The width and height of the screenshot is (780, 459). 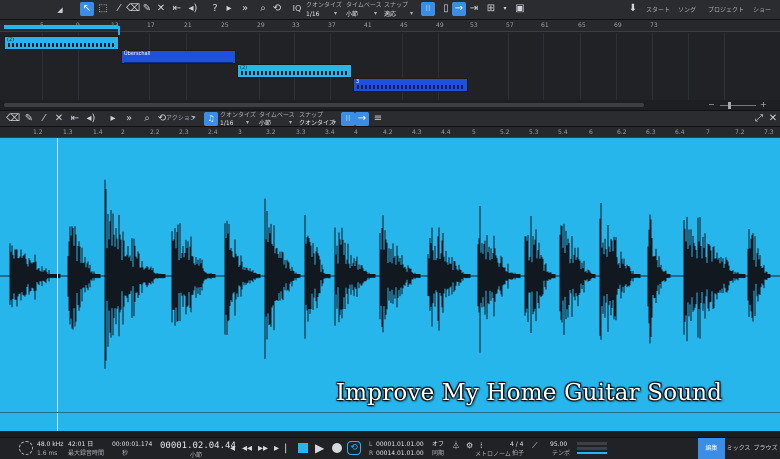 What do you see at coordinates (215, 9) in the screenshot?
I see `help-icon: ?` at bounding box center [215, 9].